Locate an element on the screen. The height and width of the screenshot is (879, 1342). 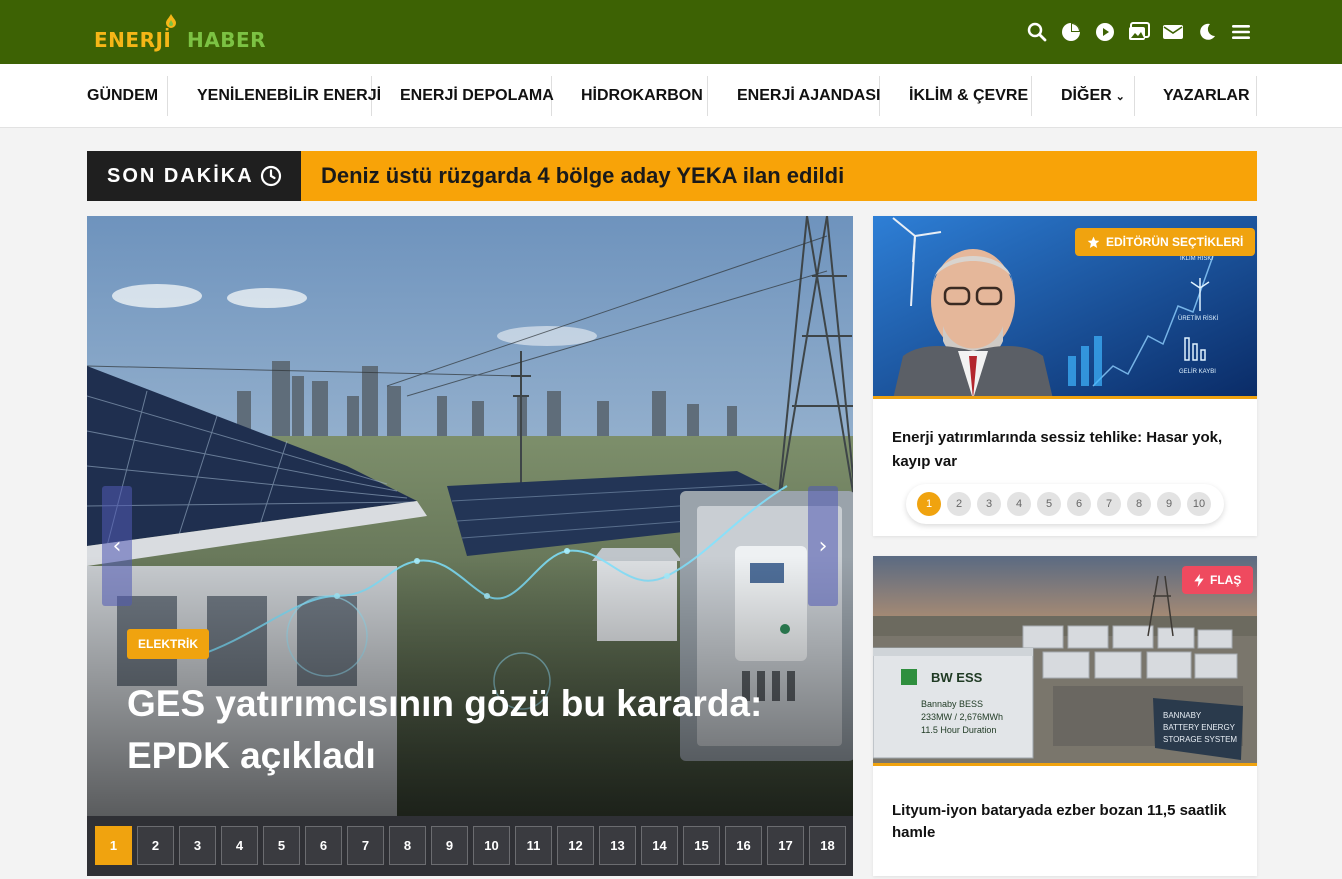
slider-page-button: 10 is located at coordinates (491, 845).